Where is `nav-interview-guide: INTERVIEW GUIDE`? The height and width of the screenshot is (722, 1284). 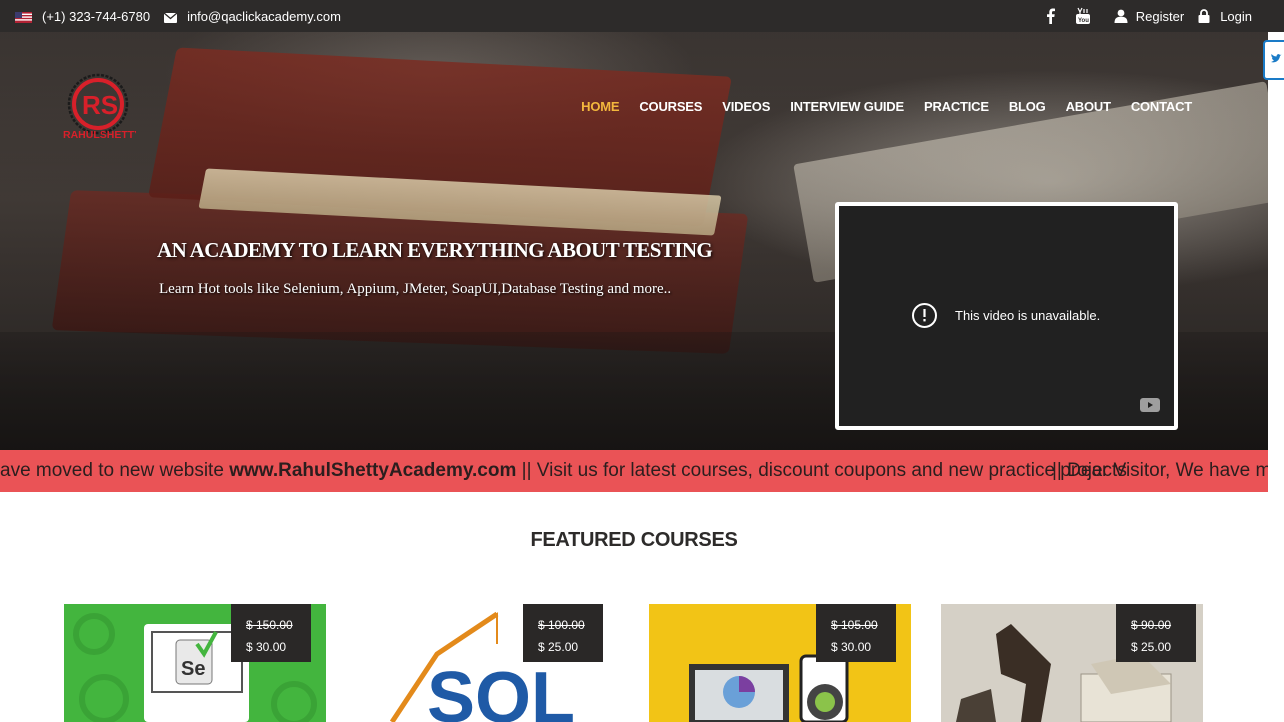 nav-interview-guide: INTERVIEW GUIDE is located at coordinates (847, 106).